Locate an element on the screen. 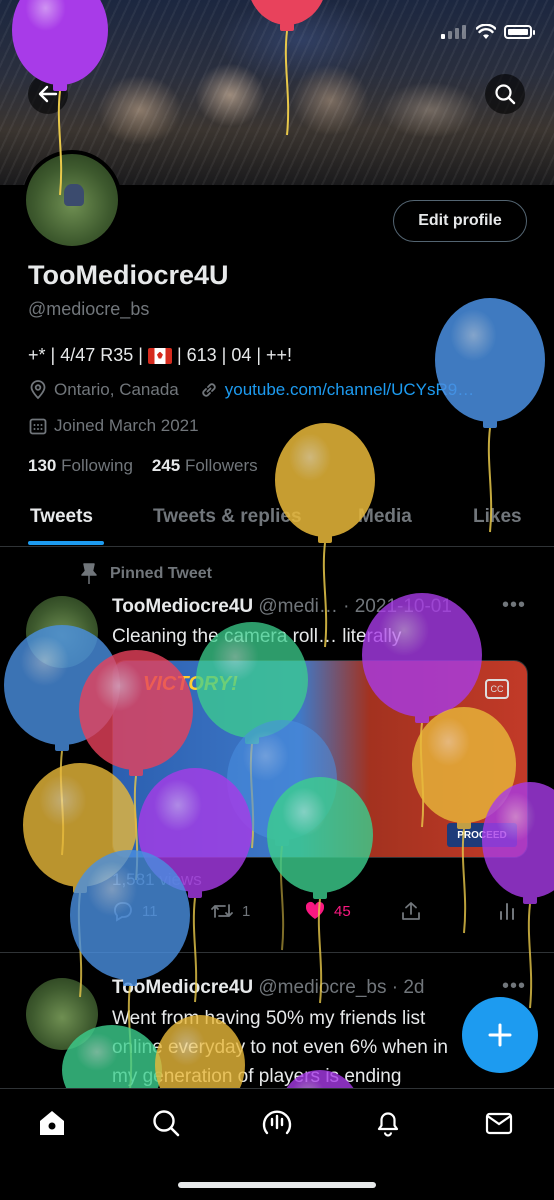  spaces-icon is located at coordinates (277, 1123).